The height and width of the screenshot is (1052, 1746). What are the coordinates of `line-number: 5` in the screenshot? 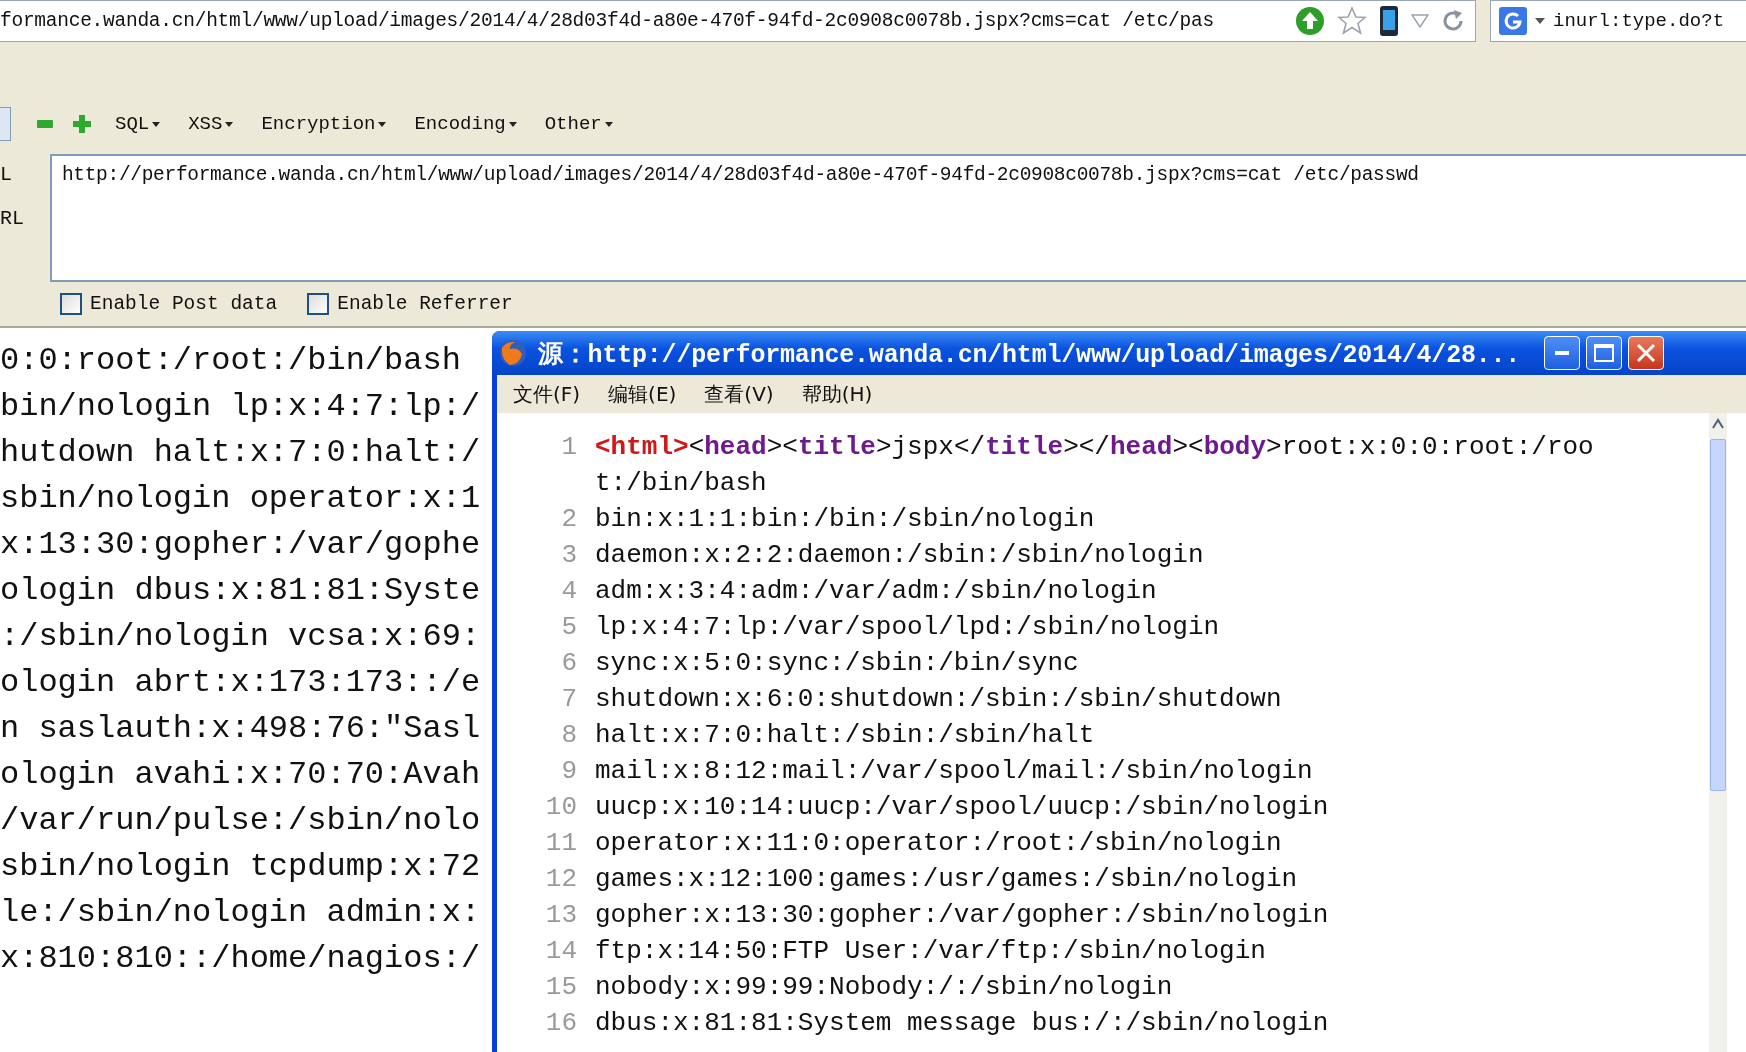 It's located at (568, 627).